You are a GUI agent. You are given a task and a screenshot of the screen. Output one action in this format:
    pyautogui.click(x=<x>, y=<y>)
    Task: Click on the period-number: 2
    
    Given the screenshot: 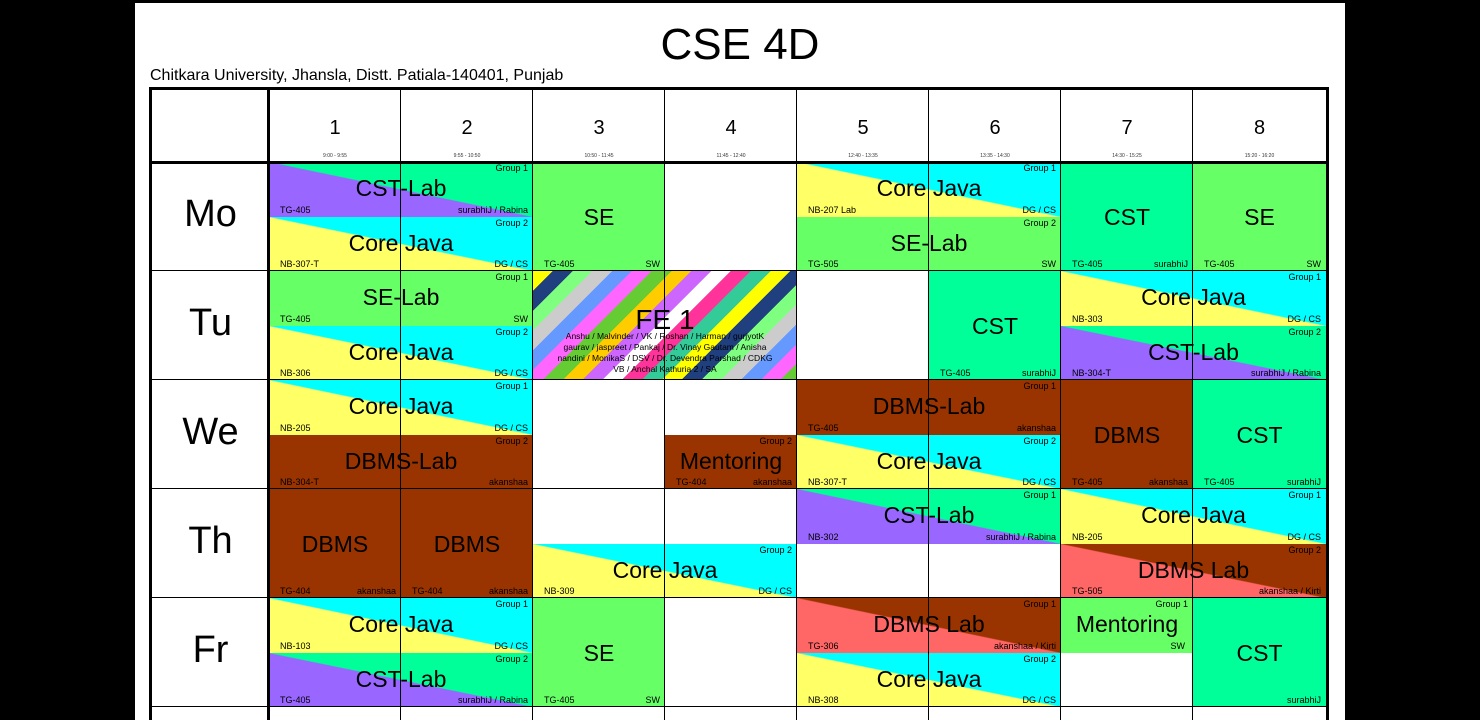 What is the action you would take?
    pyautogui.click(x=467, y=128)
    